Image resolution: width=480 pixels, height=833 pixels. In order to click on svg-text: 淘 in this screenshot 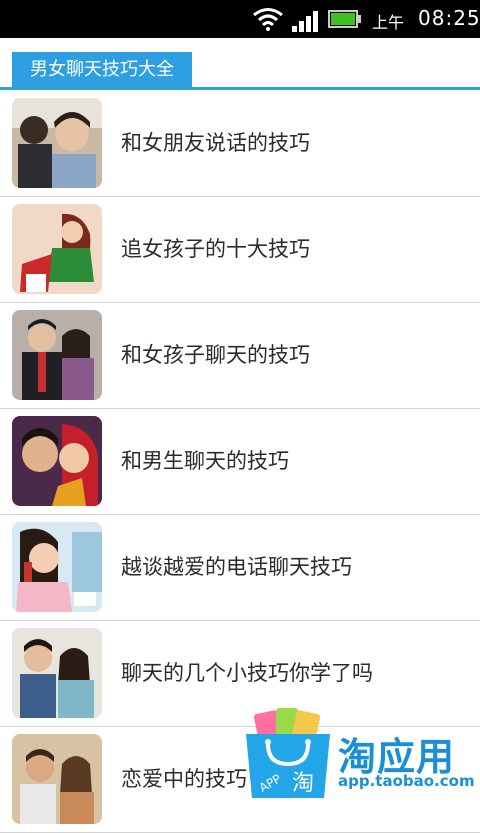, I will do `click(303, 783)`.